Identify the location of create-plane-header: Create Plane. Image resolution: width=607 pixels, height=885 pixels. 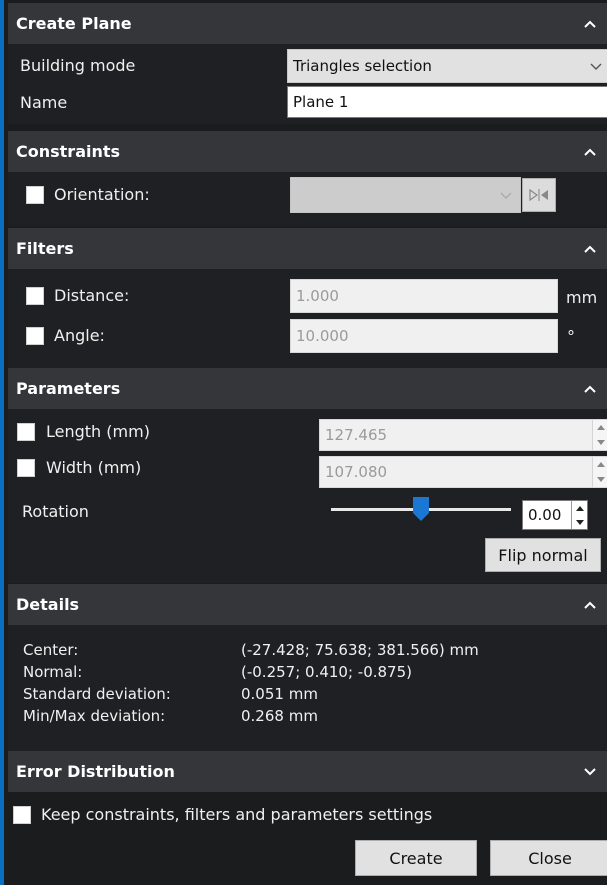
(307, 23).